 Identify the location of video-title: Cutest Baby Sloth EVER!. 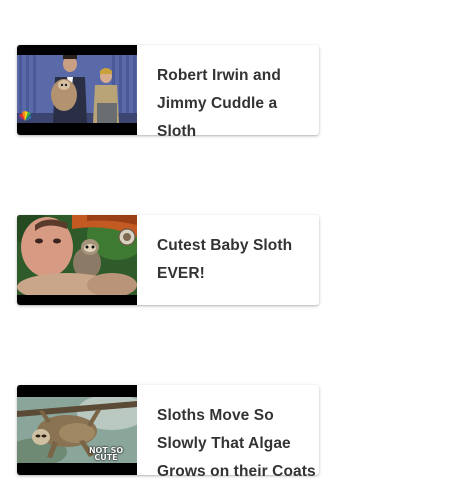
(228, 260).